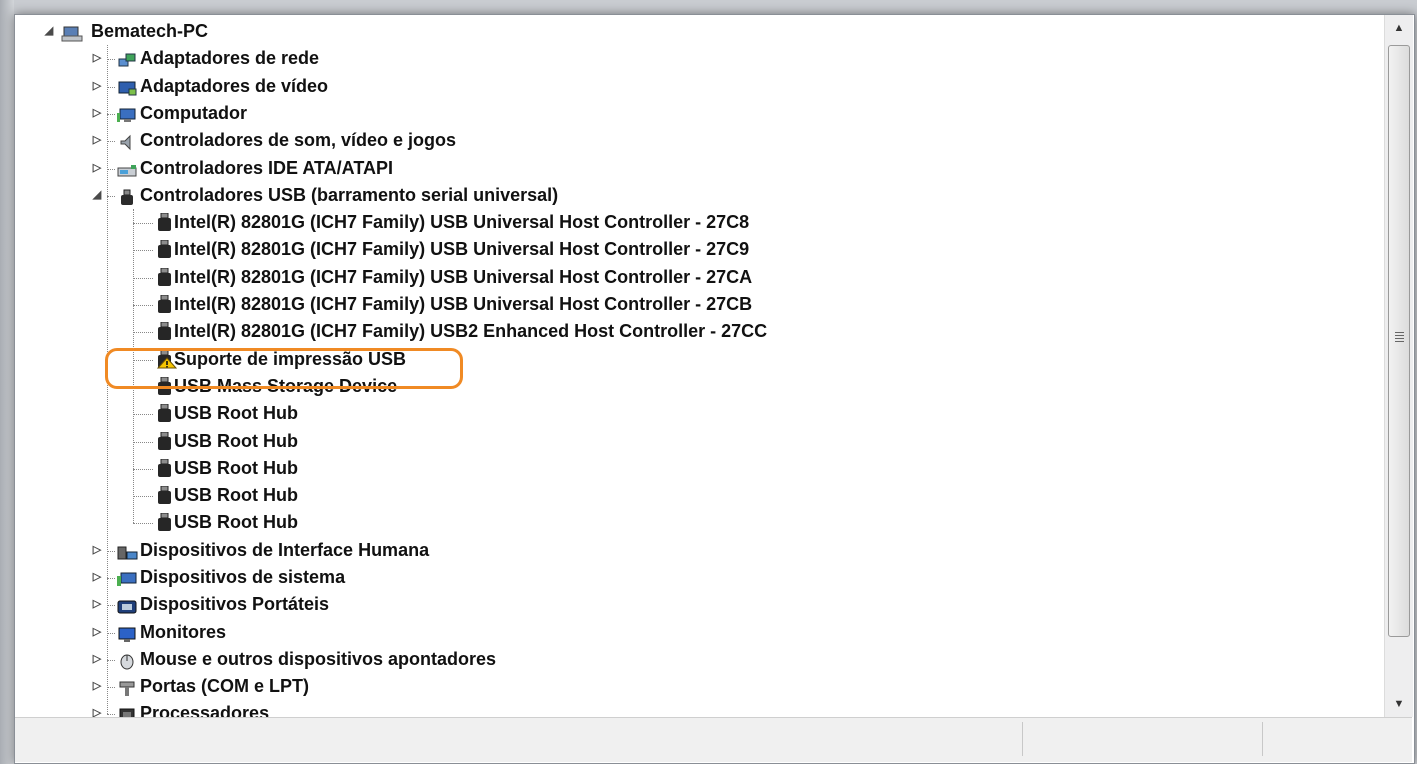  What do you see at coordinates (127, 141) in the screenshot?
I see `speaker-icon` at bounding box center [127, 141].